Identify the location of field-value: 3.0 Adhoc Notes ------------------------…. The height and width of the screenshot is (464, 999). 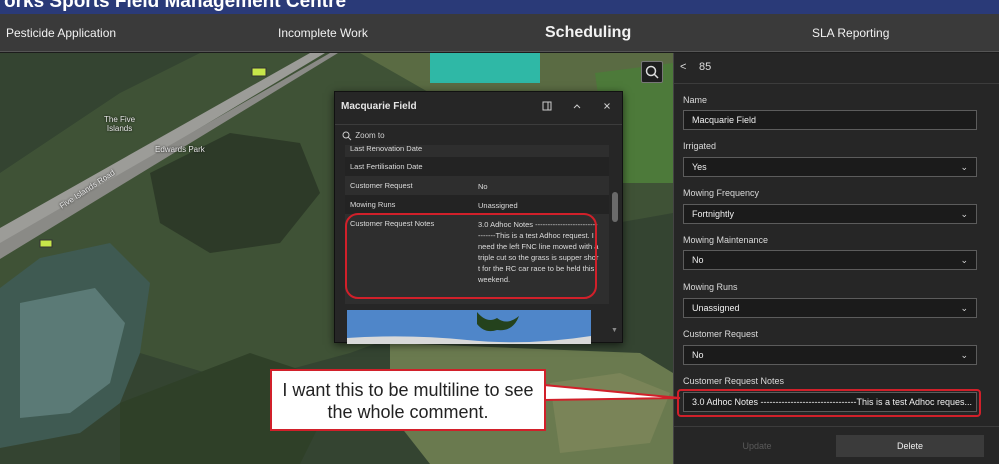
(832, 402).